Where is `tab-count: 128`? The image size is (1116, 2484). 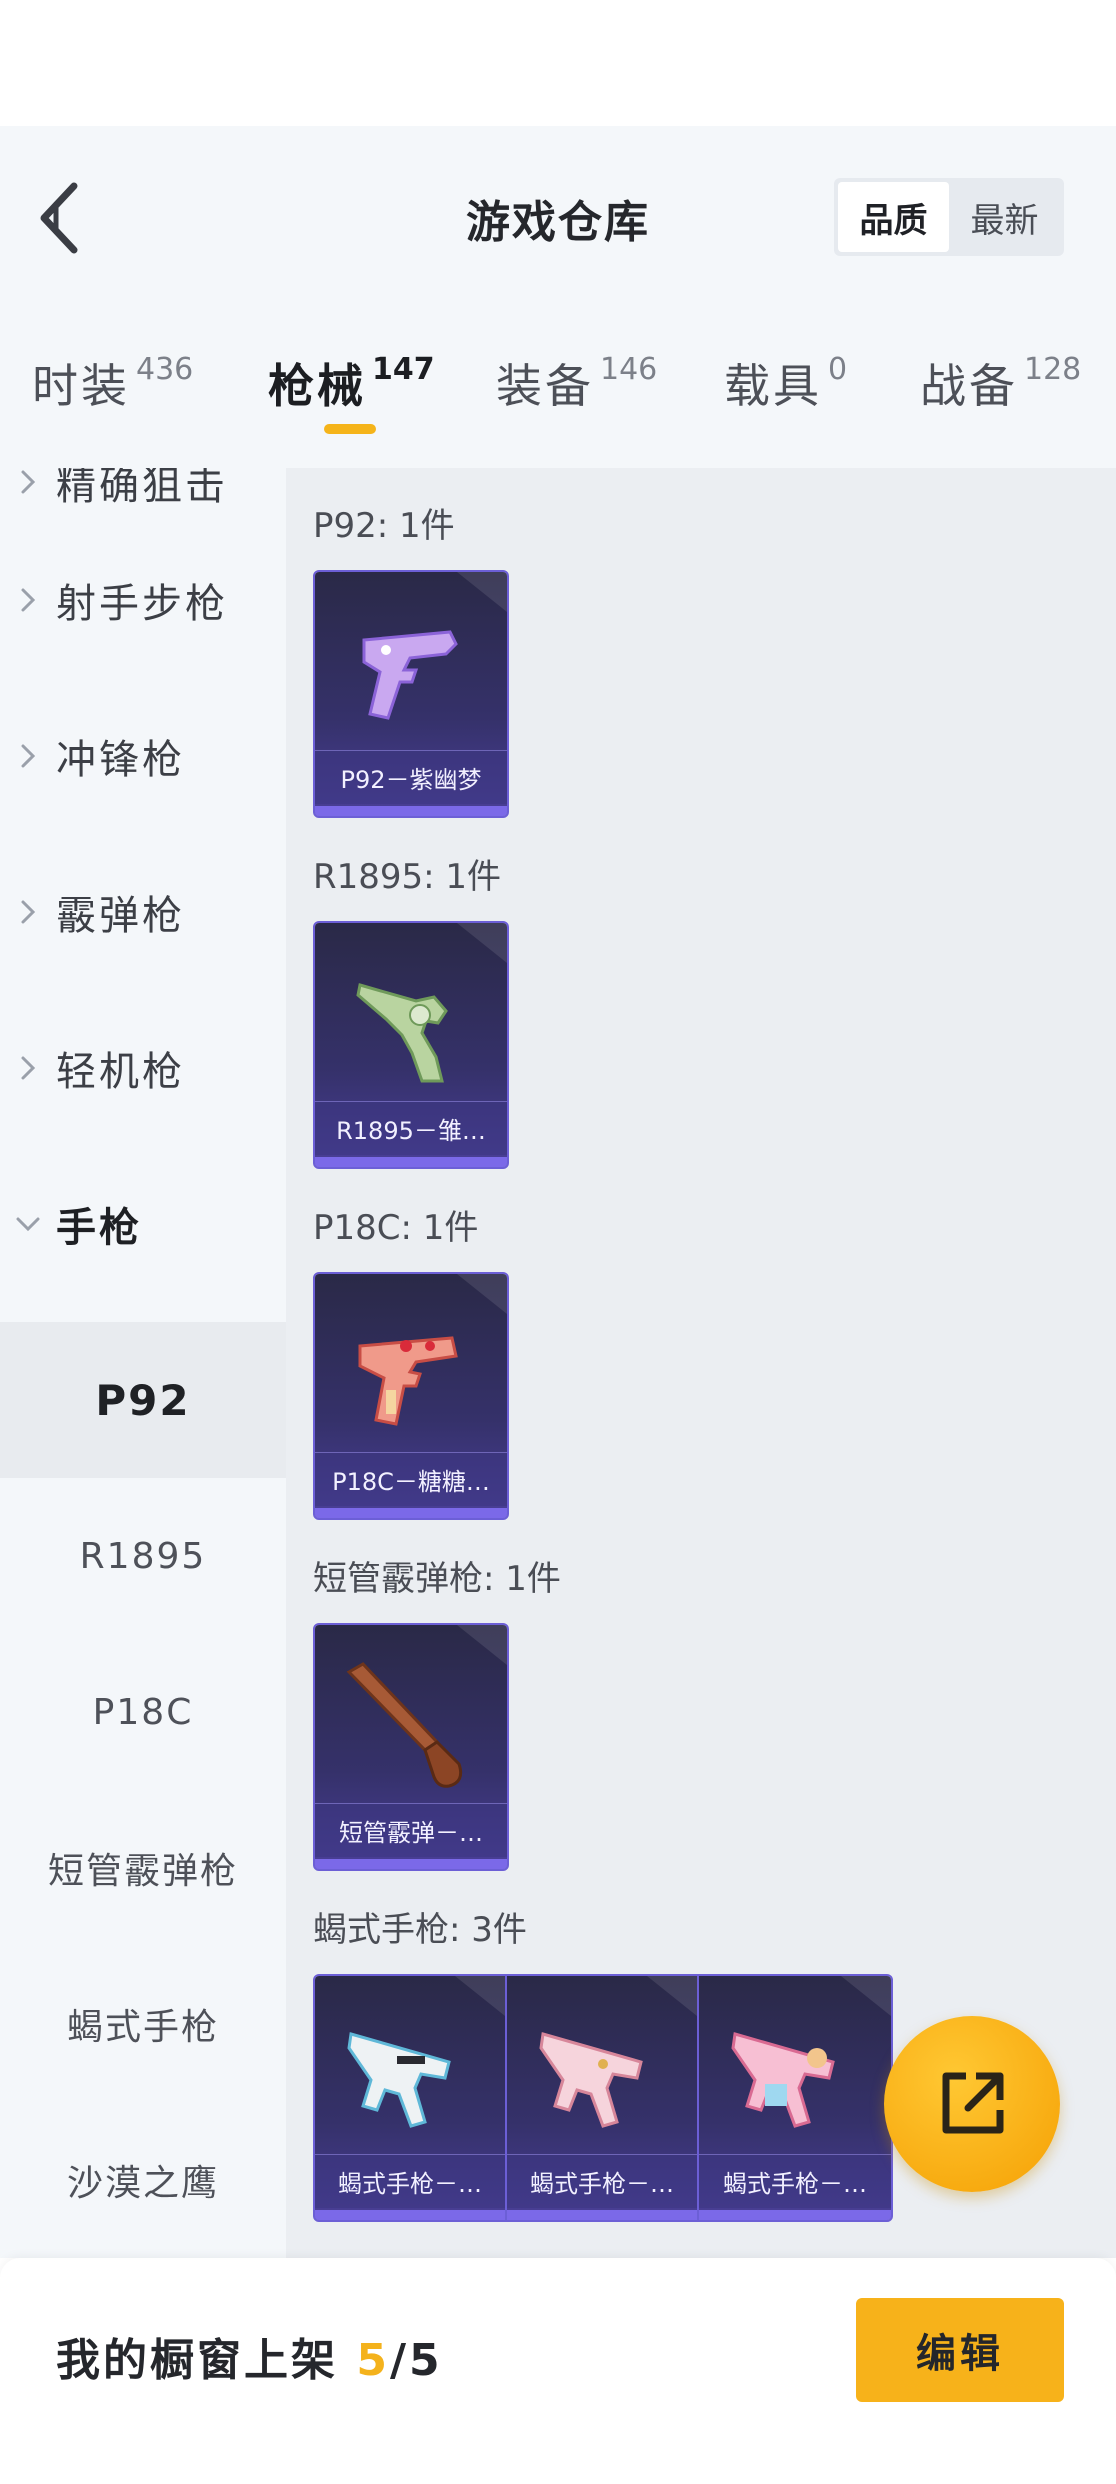 tab-count: 128 is located at coordinates (1053, 369).